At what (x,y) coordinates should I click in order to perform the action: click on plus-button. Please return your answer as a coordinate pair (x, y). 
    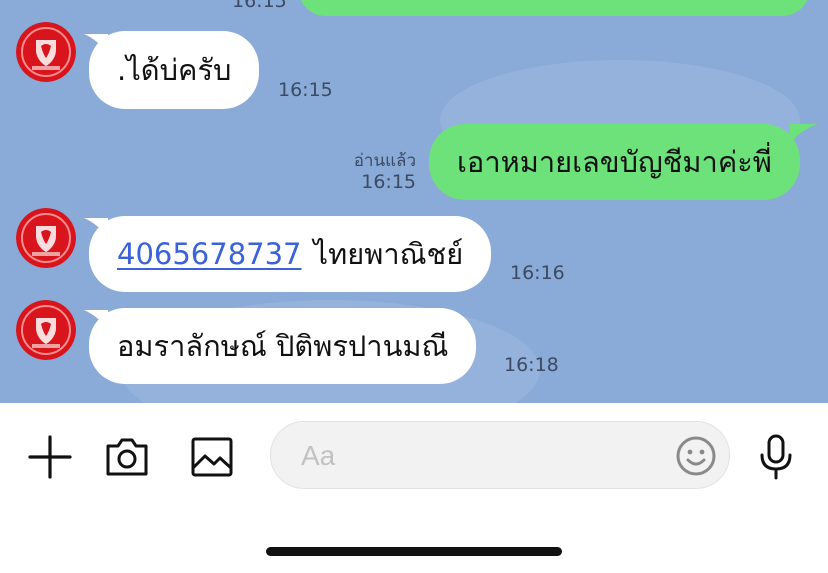
    Looking at the image, I should click on (50, 457).